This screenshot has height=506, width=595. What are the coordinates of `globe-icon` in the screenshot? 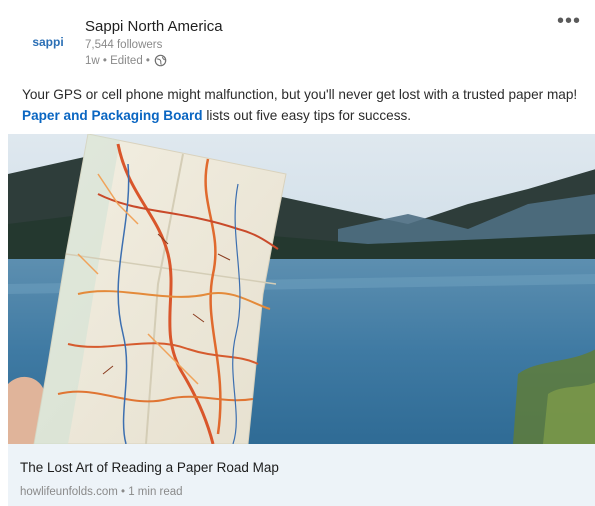 It's located at (160, 60).